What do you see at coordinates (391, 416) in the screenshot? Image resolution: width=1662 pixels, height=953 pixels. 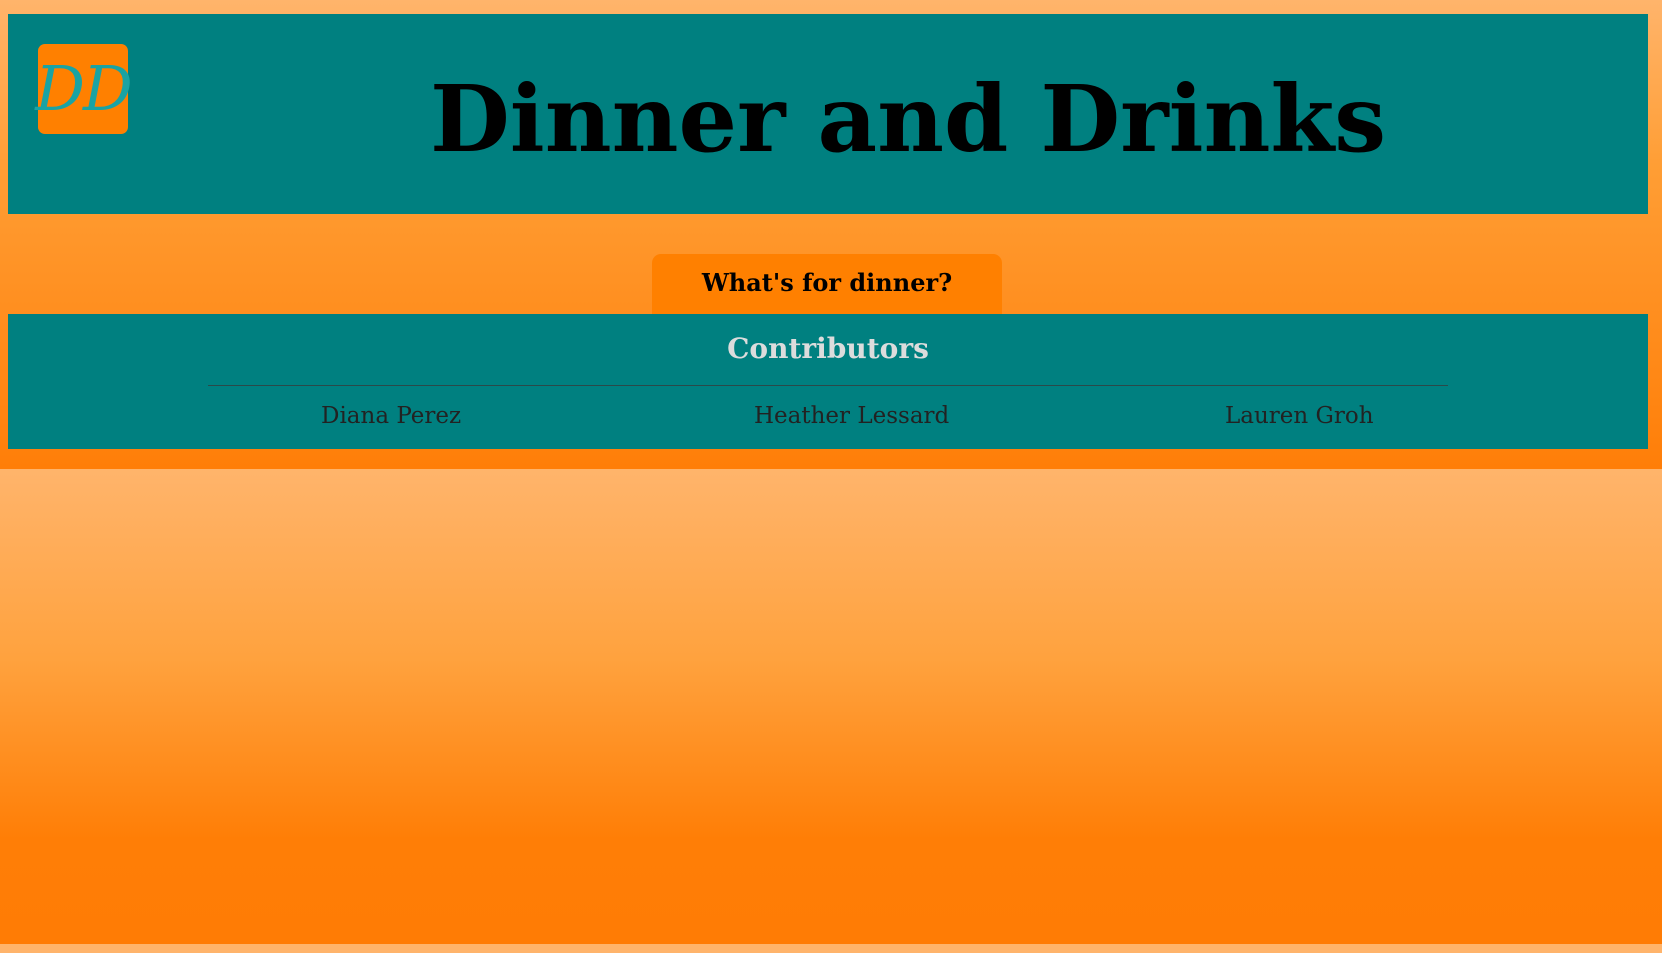 I see `contributor-name: Diana Perez` at bounding box center [391, 416].